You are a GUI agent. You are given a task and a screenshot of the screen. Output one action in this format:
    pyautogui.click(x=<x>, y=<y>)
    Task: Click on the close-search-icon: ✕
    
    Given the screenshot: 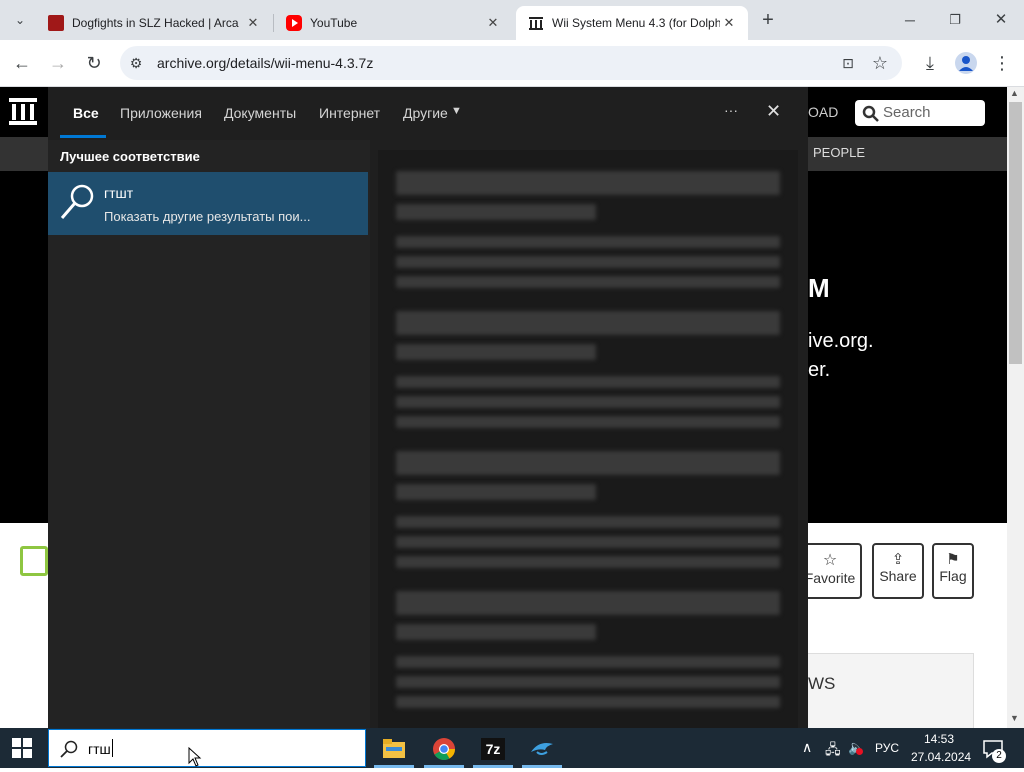 What is the action you would take?
    pyautogui.click(x=773, y=111)
    